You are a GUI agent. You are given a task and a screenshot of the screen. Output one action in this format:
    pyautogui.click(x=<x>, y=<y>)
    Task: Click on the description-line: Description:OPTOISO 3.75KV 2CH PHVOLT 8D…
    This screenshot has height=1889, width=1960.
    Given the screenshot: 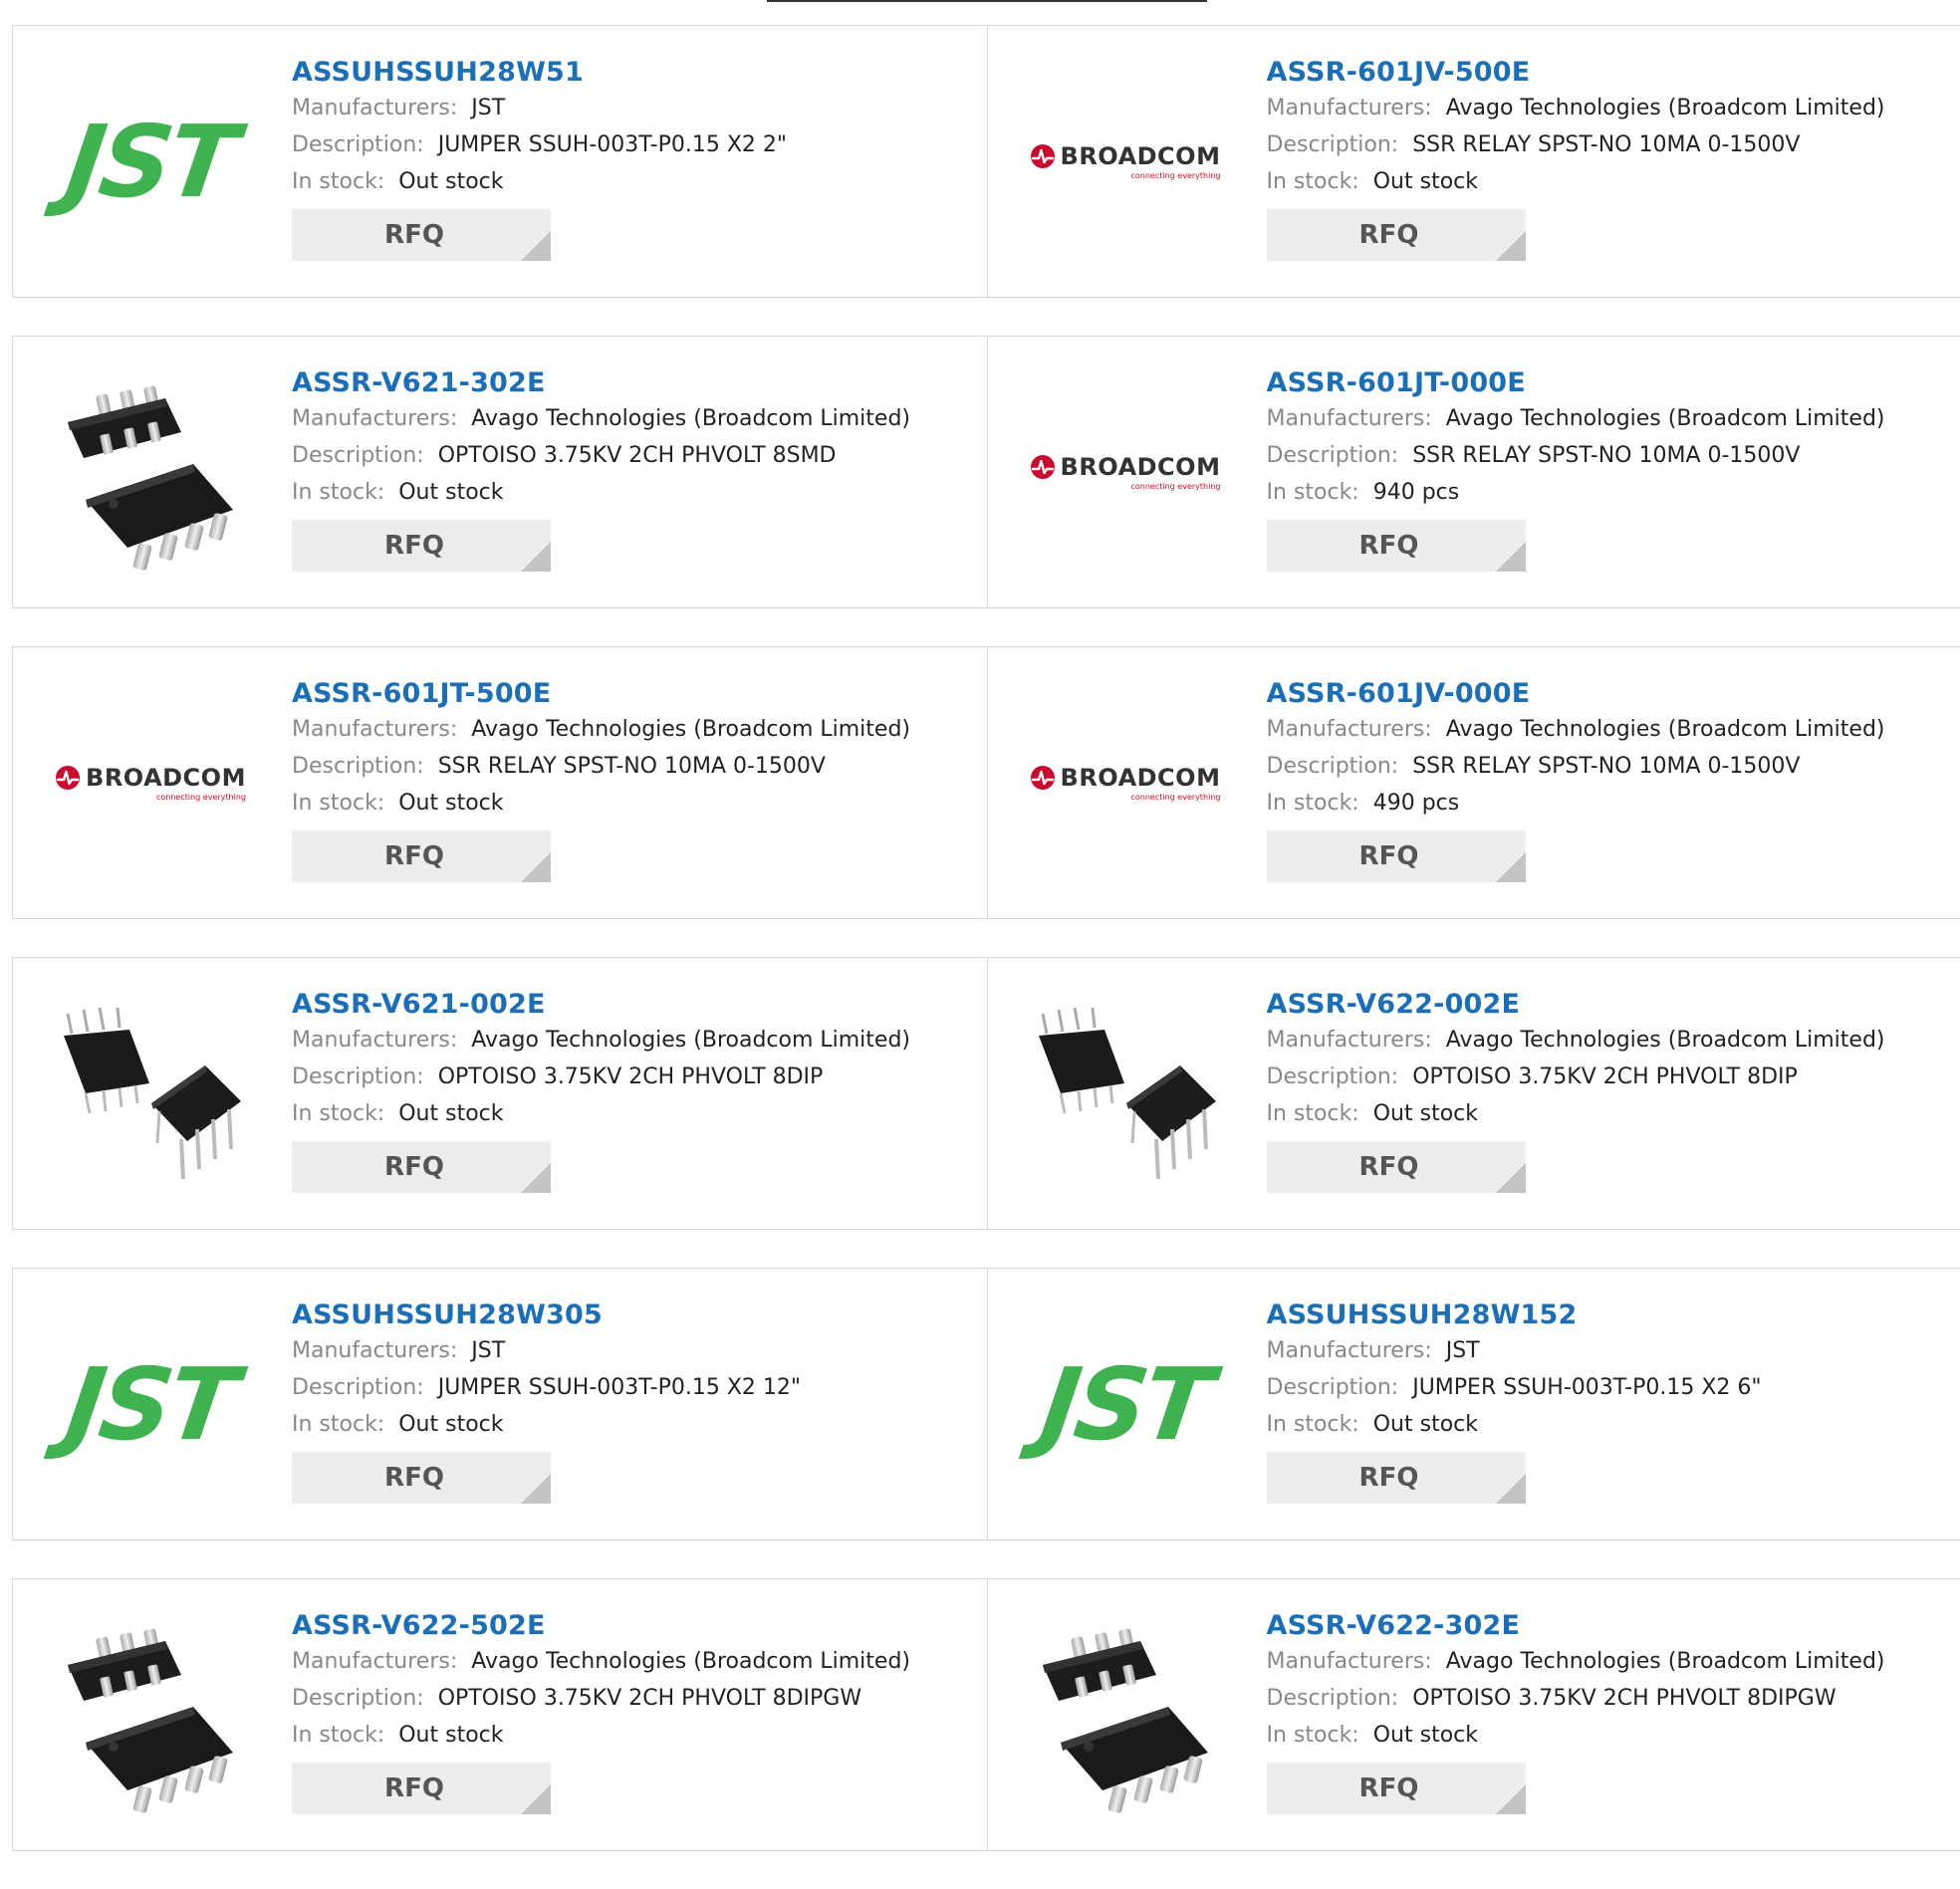 What is the action you would take?
    pyautogui.click(x=1609, y=1698)
    